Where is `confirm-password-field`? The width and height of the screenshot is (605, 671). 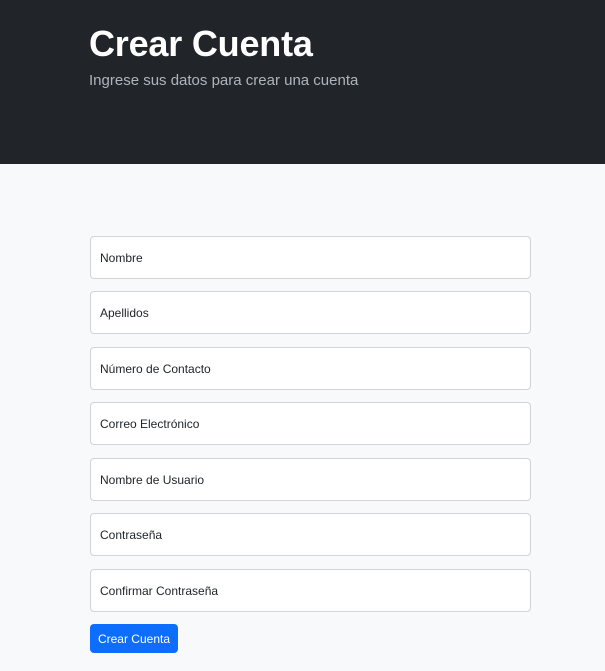
confirm-password-field is located at coordinates (310, 590).